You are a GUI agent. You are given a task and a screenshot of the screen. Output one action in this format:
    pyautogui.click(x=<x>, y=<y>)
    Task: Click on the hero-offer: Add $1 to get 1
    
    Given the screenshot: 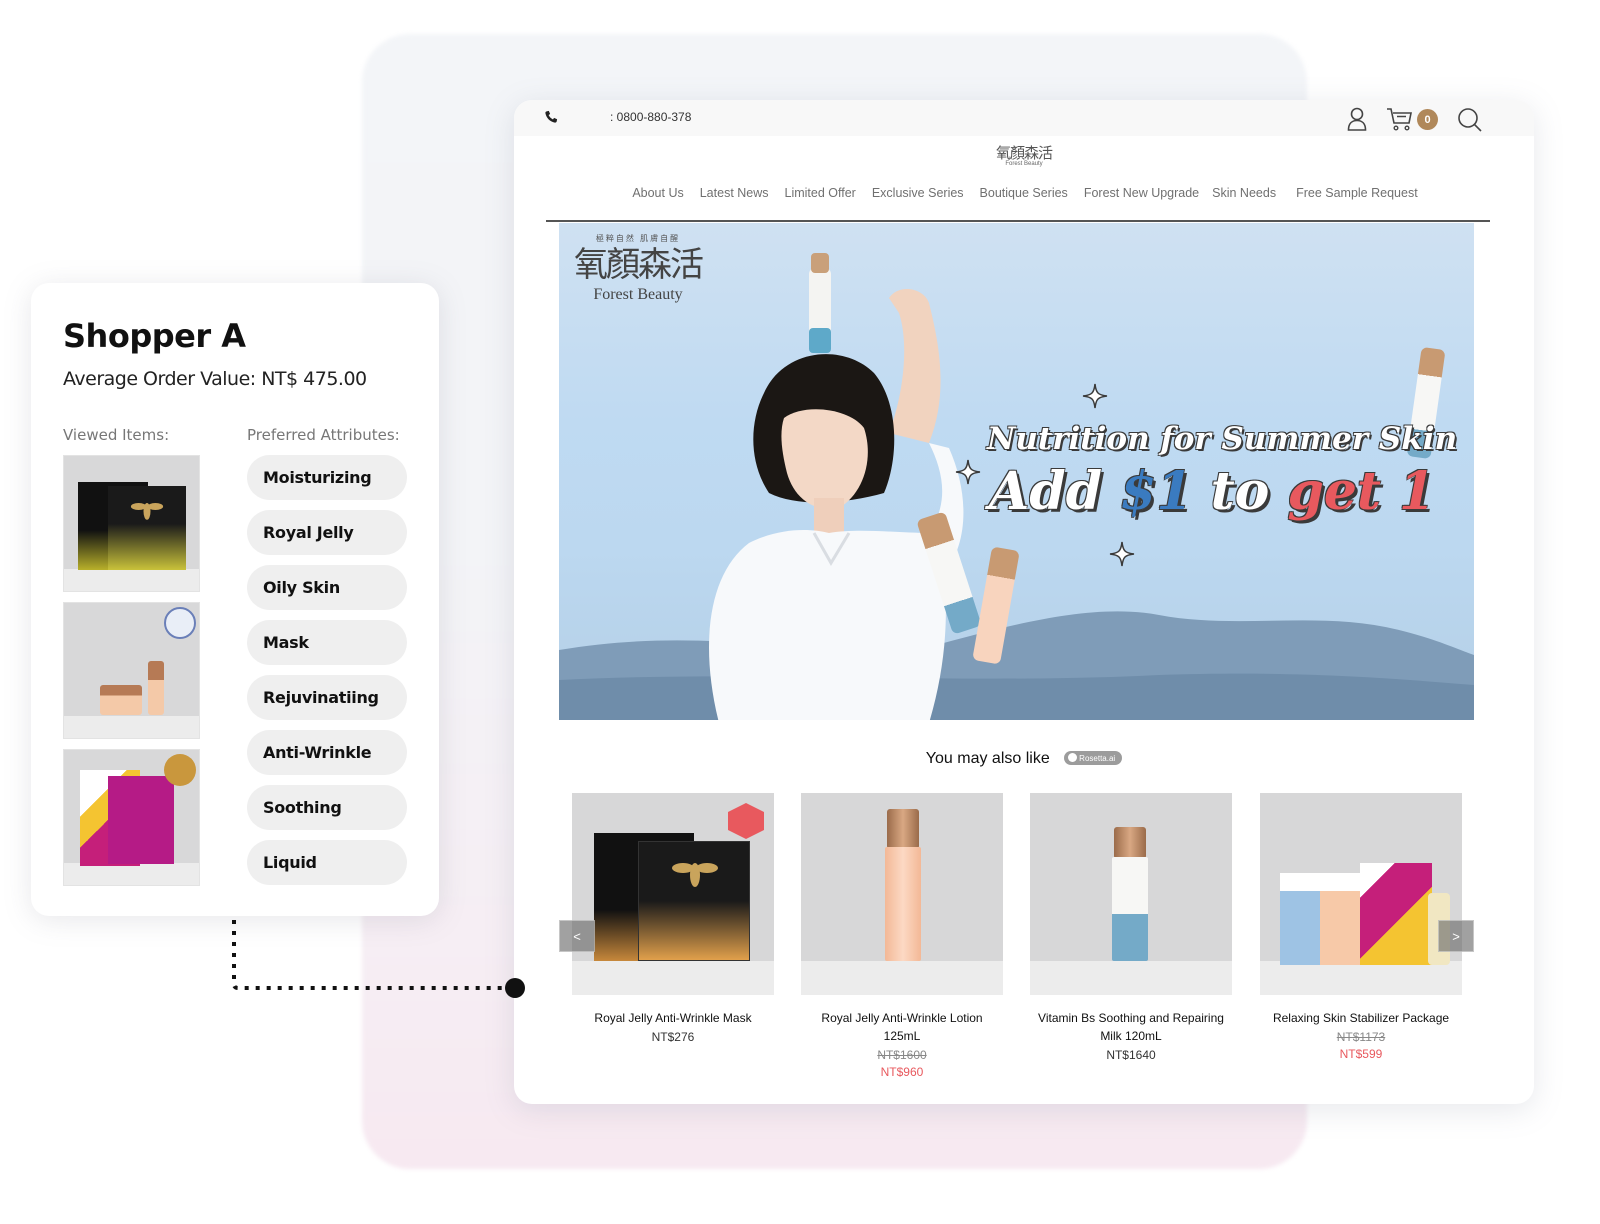 What is the action you would take?
    pyautogui.click(x=1212, y=491)
    